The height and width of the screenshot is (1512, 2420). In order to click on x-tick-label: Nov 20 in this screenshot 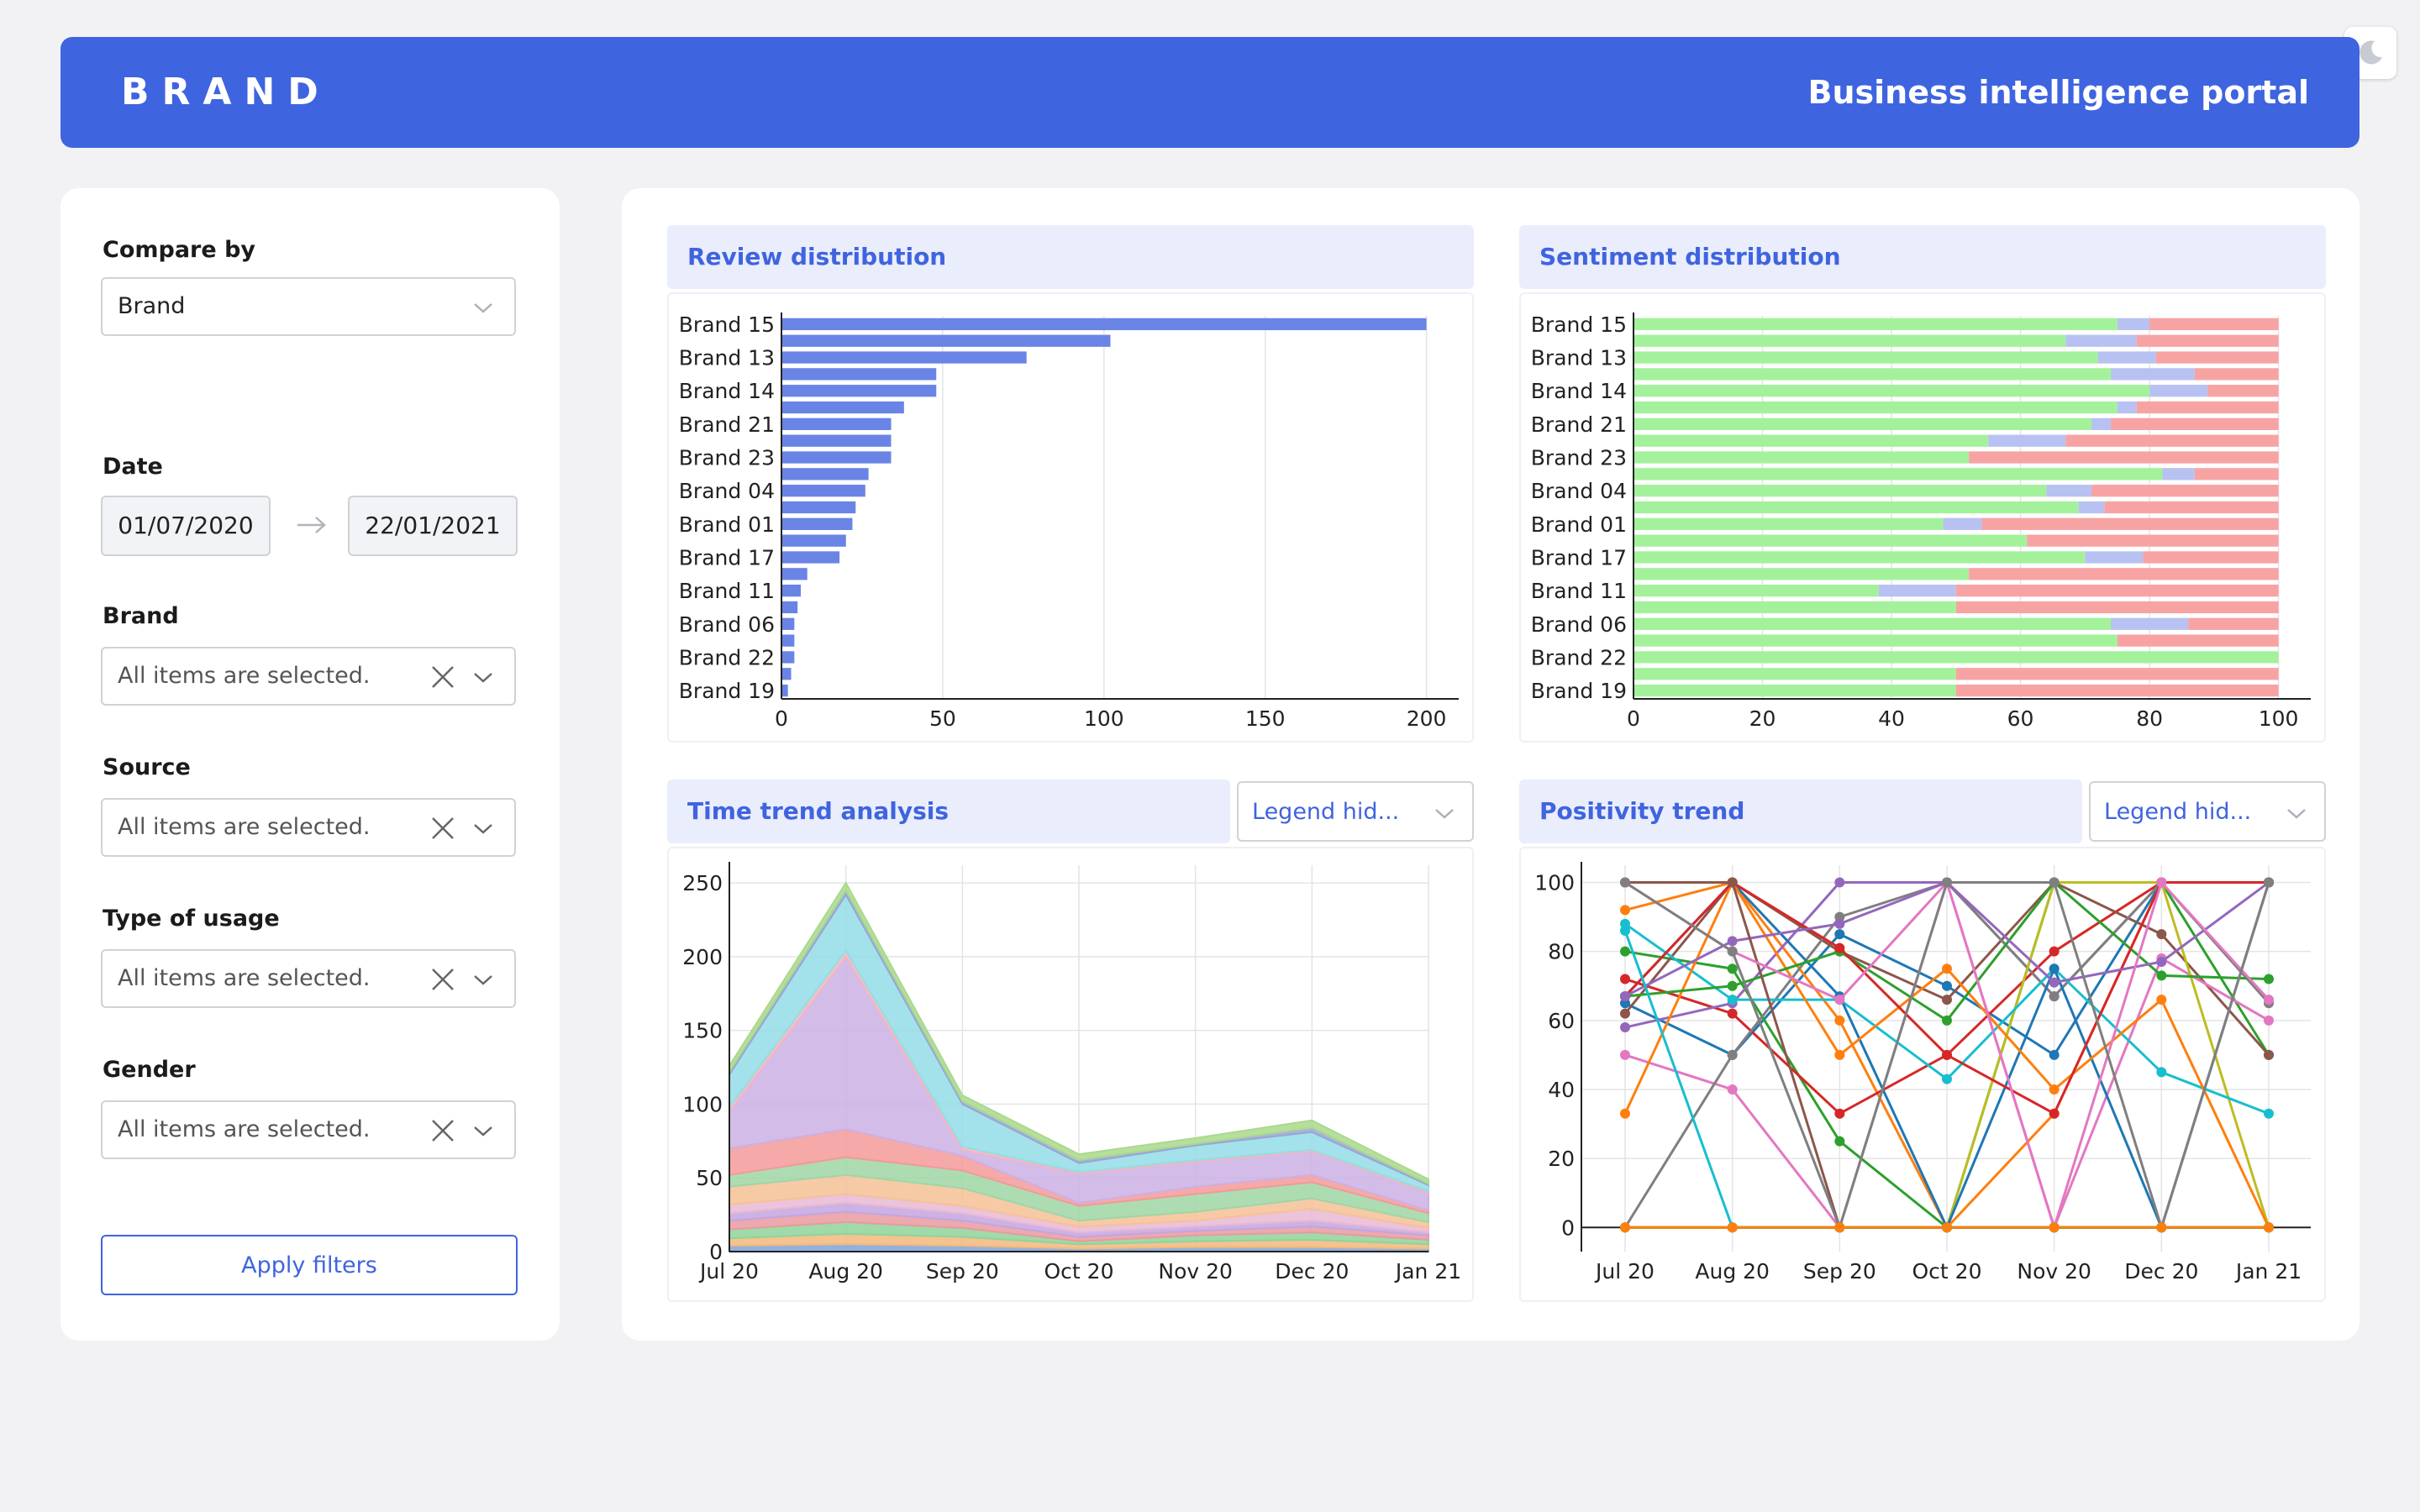, I will do `click(1195, 1271)`.